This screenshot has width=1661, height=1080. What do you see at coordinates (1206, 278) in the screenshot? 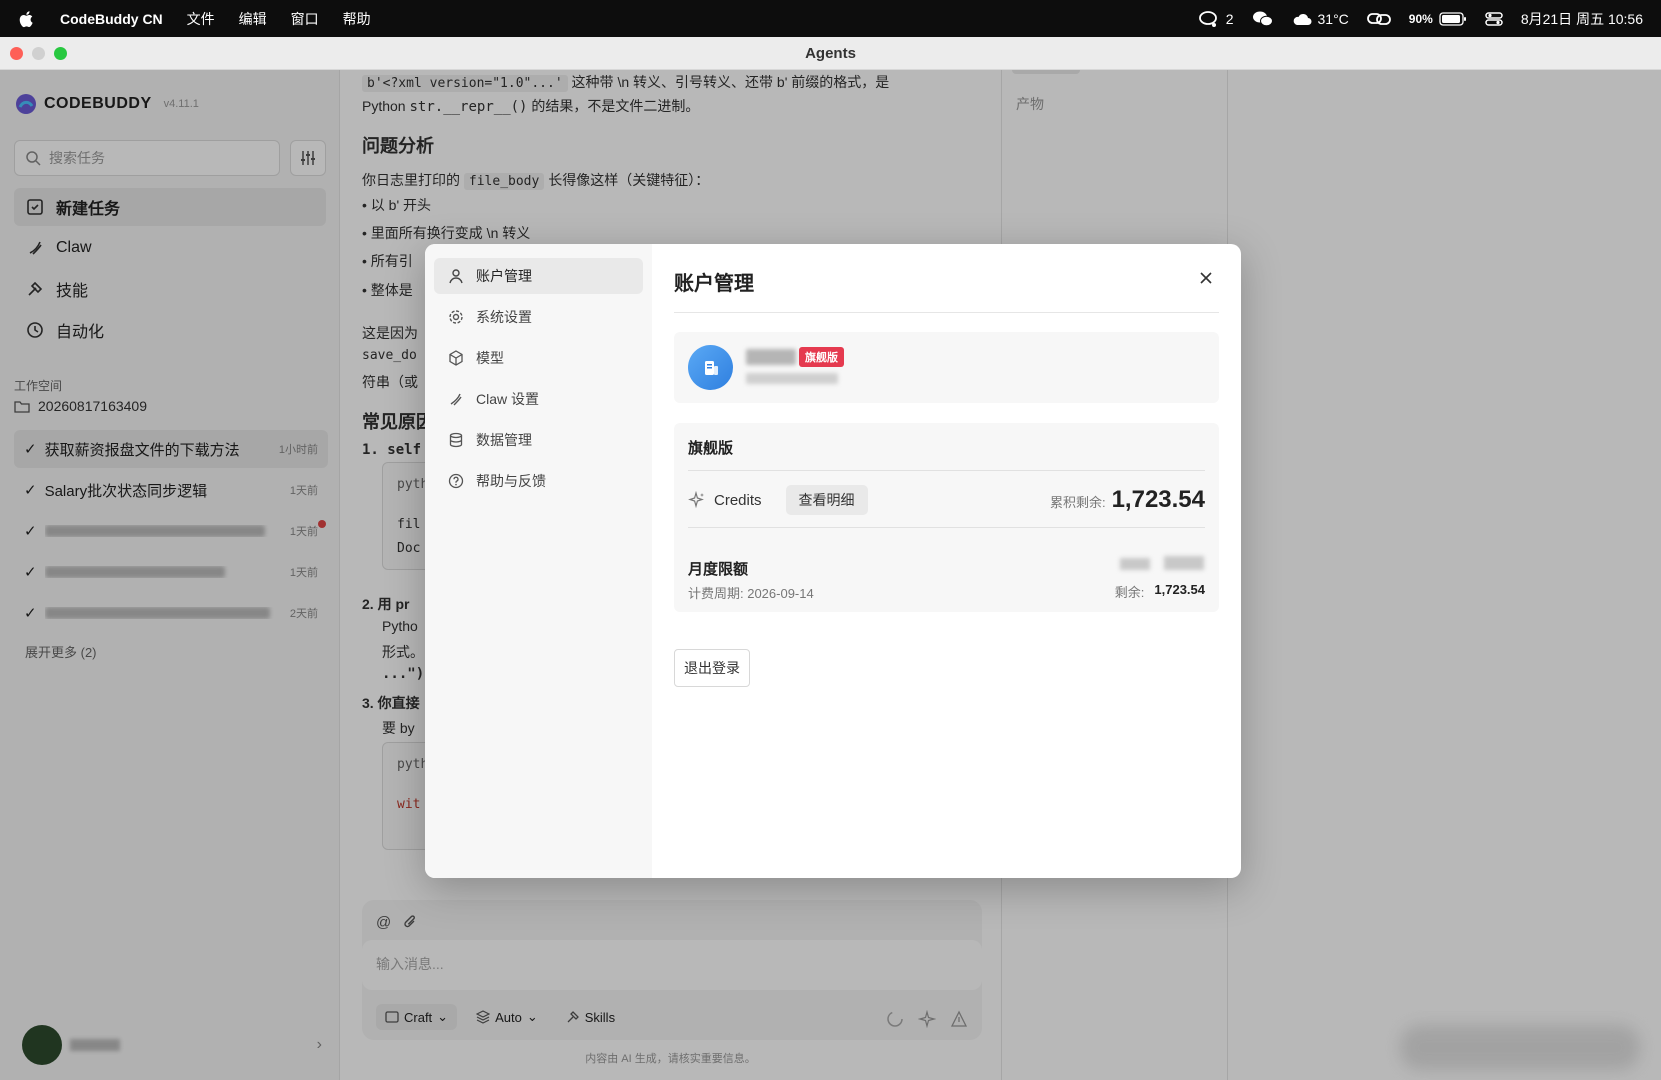
I see `close-icon` at bounding box center [1206, 278].